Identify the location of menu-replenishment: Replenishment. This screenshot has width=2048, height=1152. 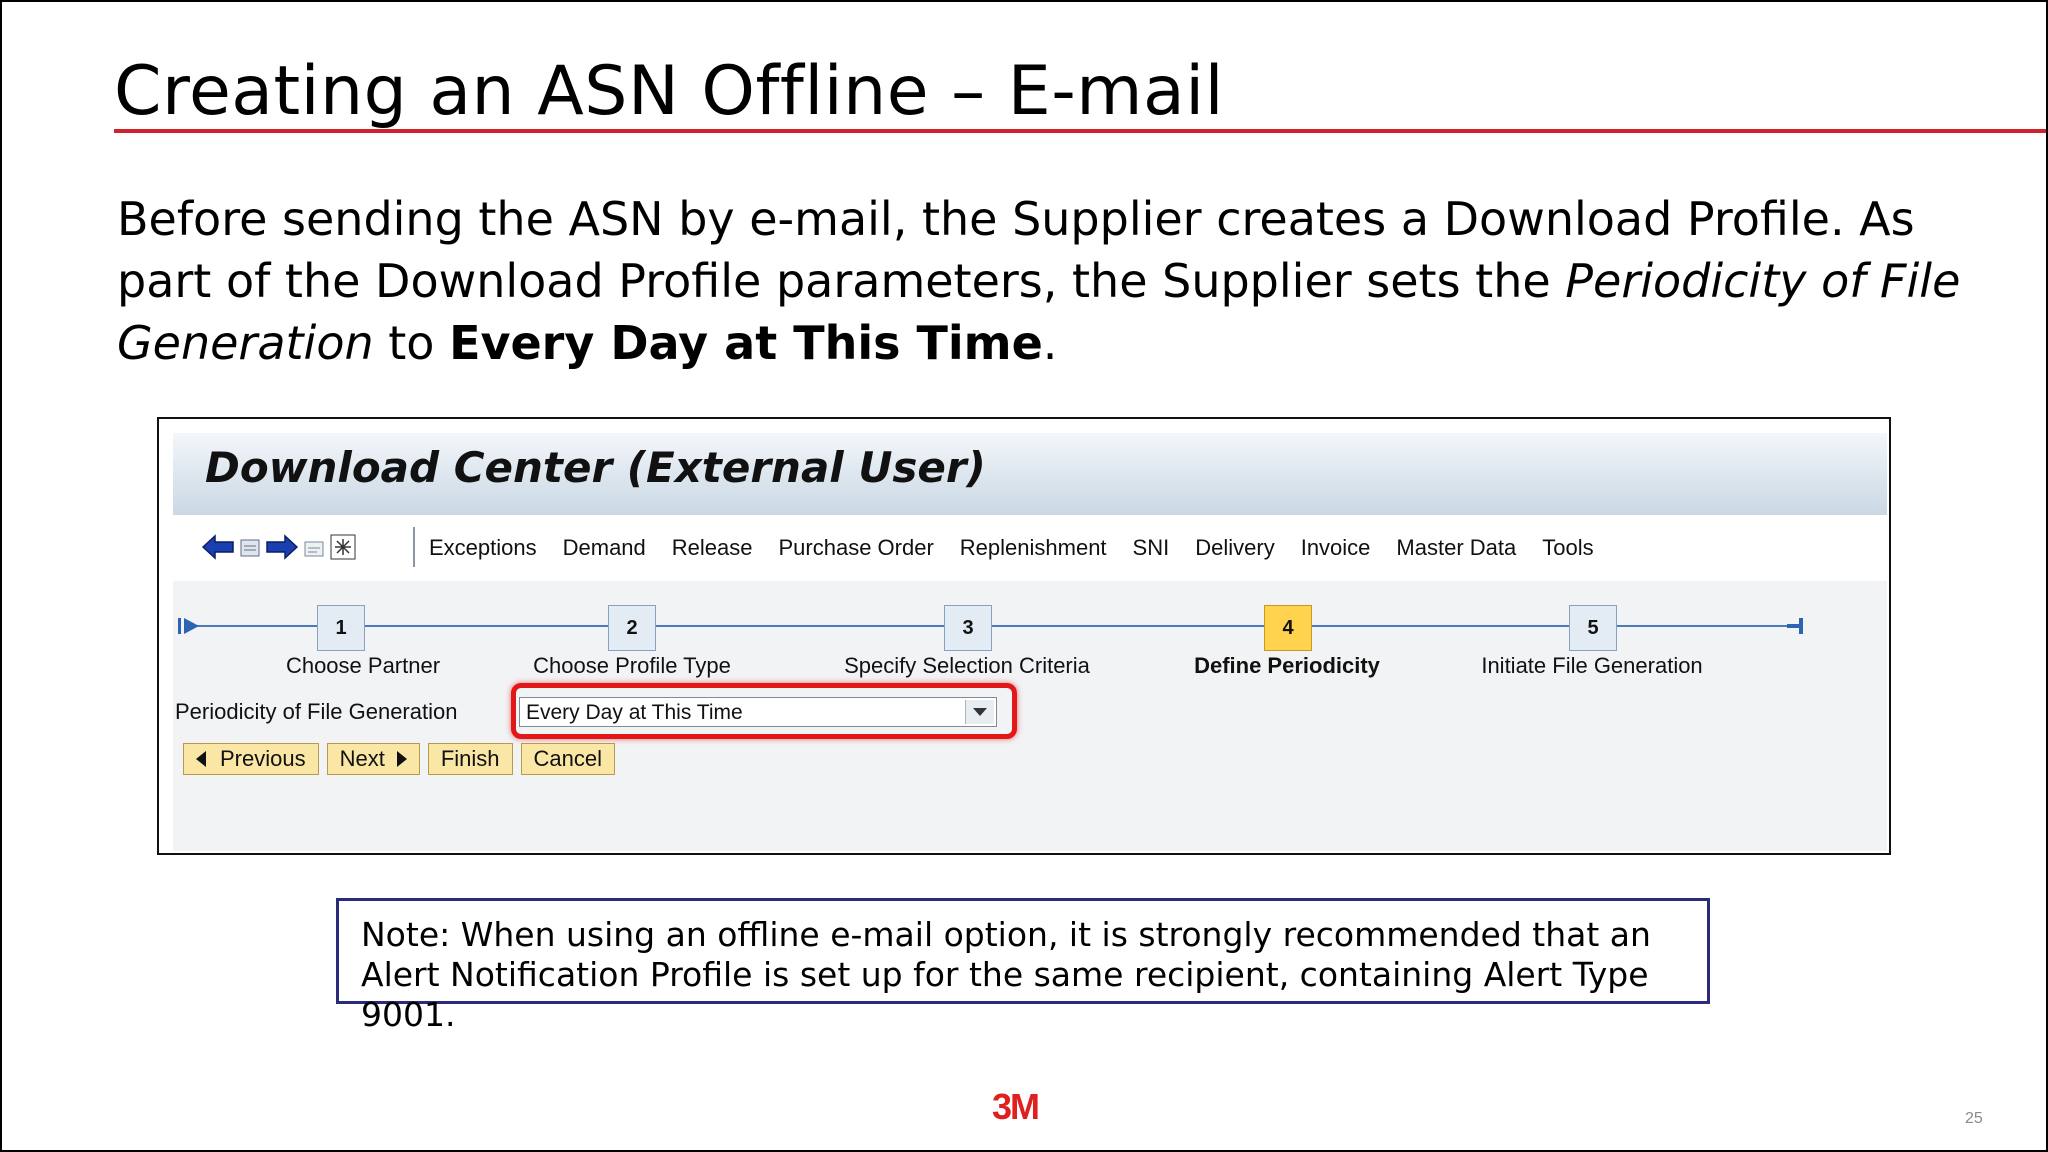
(1033, 548).